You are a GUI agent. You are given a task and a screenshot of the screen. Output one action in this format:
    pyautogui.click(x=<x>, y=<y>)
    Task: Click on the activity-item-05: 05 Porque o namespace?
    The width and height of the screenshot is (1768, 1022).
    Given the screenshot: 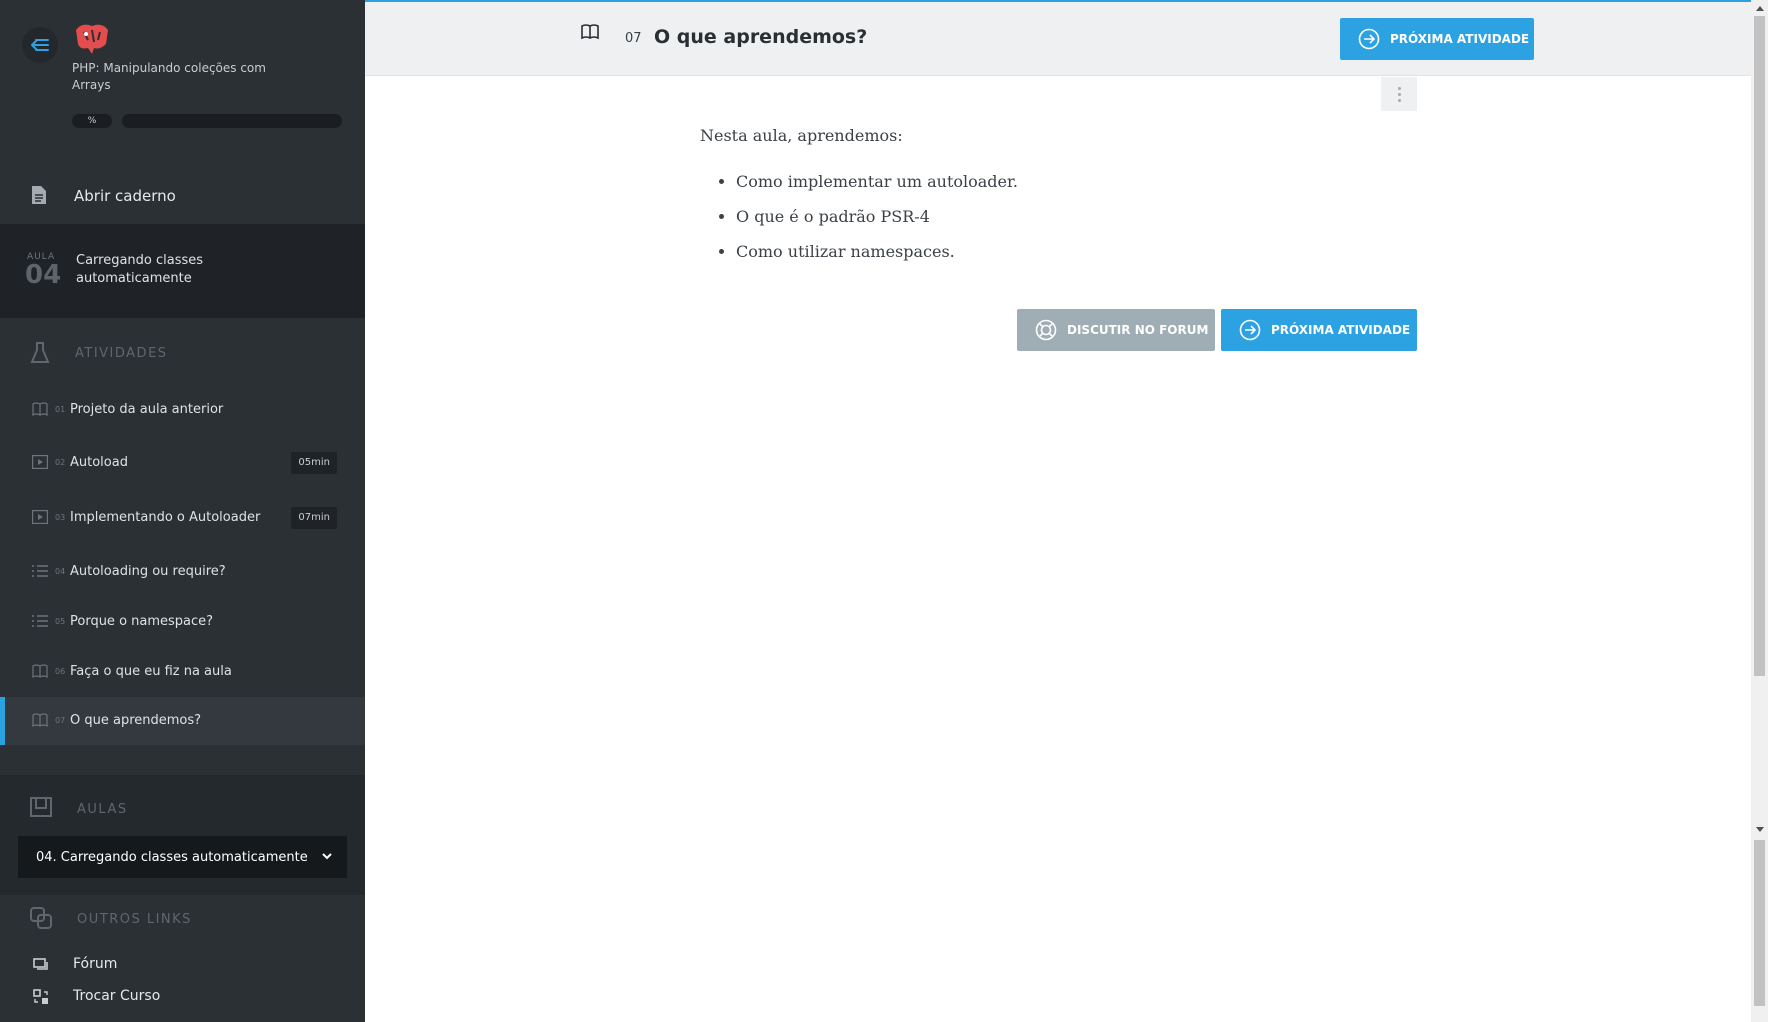 What is the action you would take?
    pyautogui.click(x=182, y=622)
    